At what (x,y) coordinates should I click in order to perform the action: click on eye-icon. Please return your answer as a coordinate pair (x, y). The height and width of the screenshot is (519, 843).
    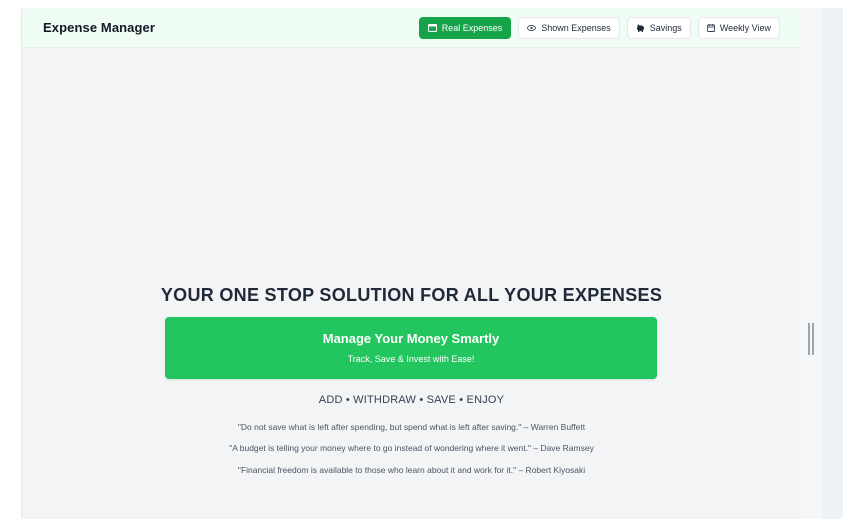
    Looking at the image, I should click on (532, 28).